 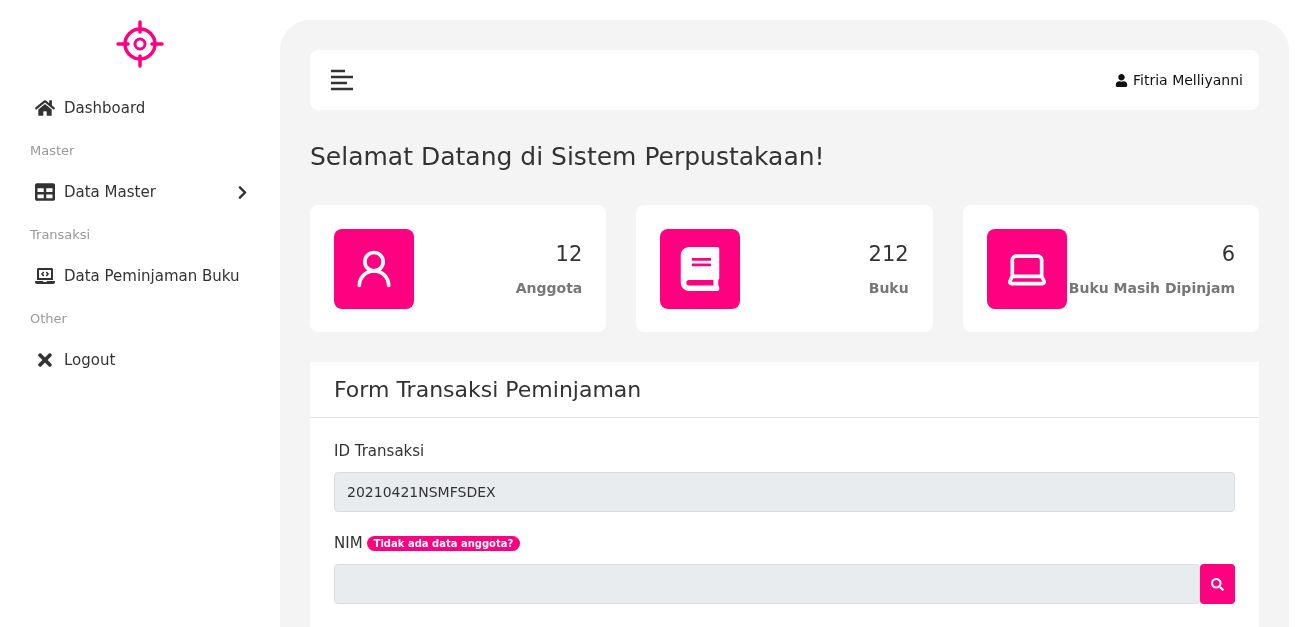 What do you see at coordinates (1151, 287) in the screenshot?
I see `stat-label: Buku Masih Dipinjam` at bounding box center [1151, 287].